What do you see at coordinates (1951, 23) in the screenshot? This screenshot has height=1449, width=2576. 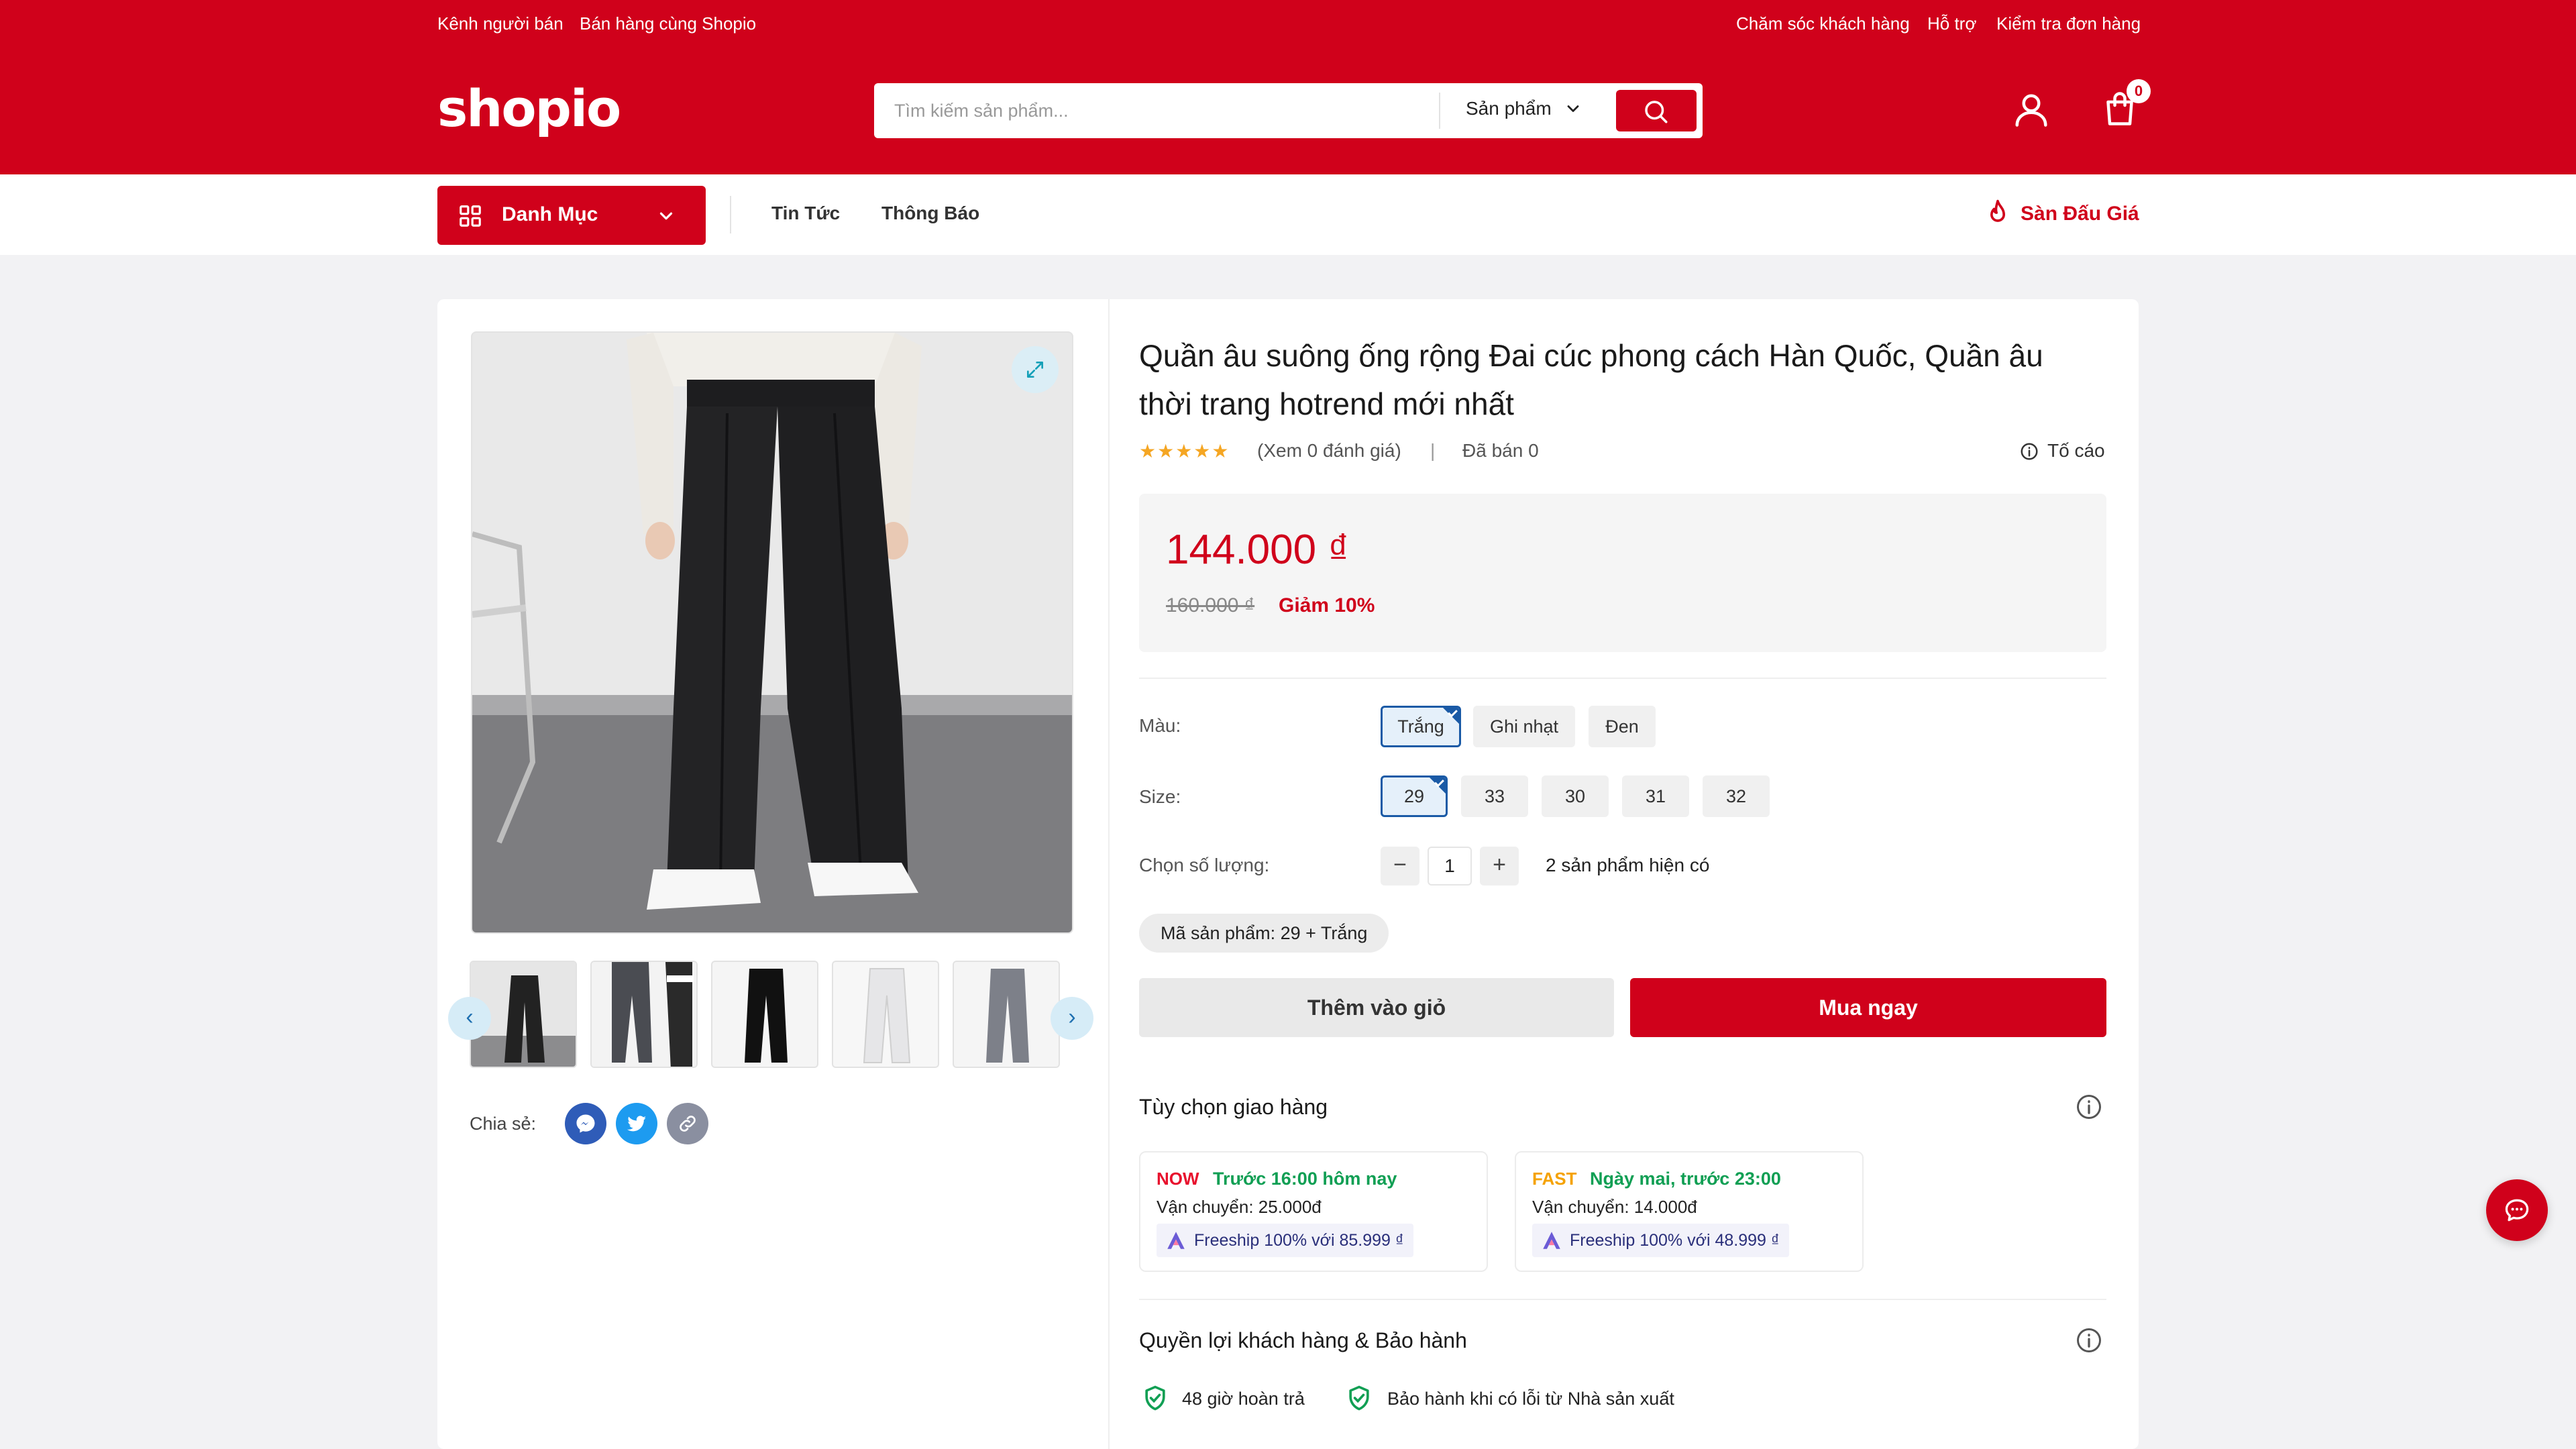 I see `support-link: Hỗ trợ` at bounding box center [1951, 23].